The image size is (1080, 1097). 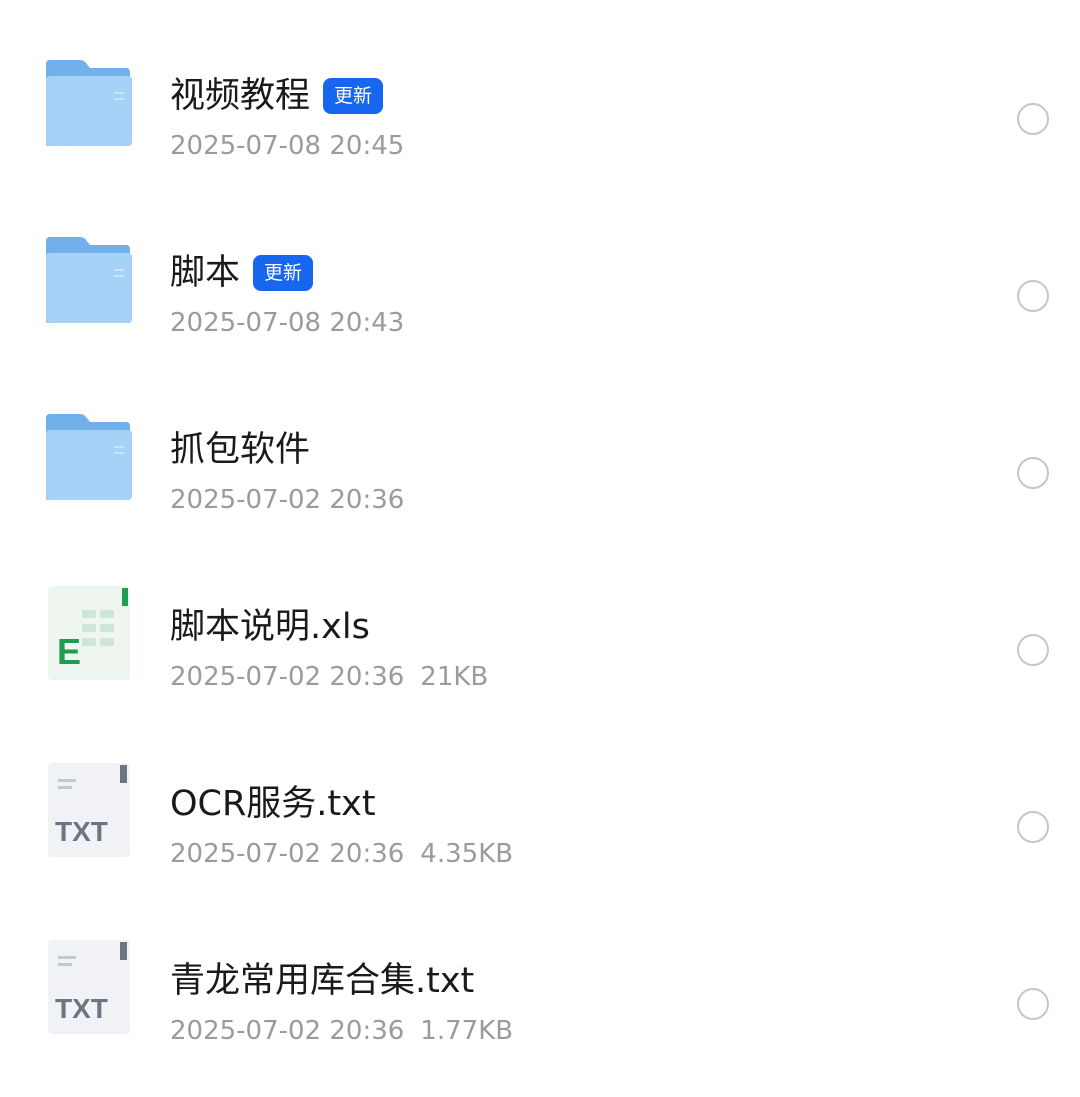 I want to click on file-name: 青龙常用库合集.txt, so click(x=322, y=981).